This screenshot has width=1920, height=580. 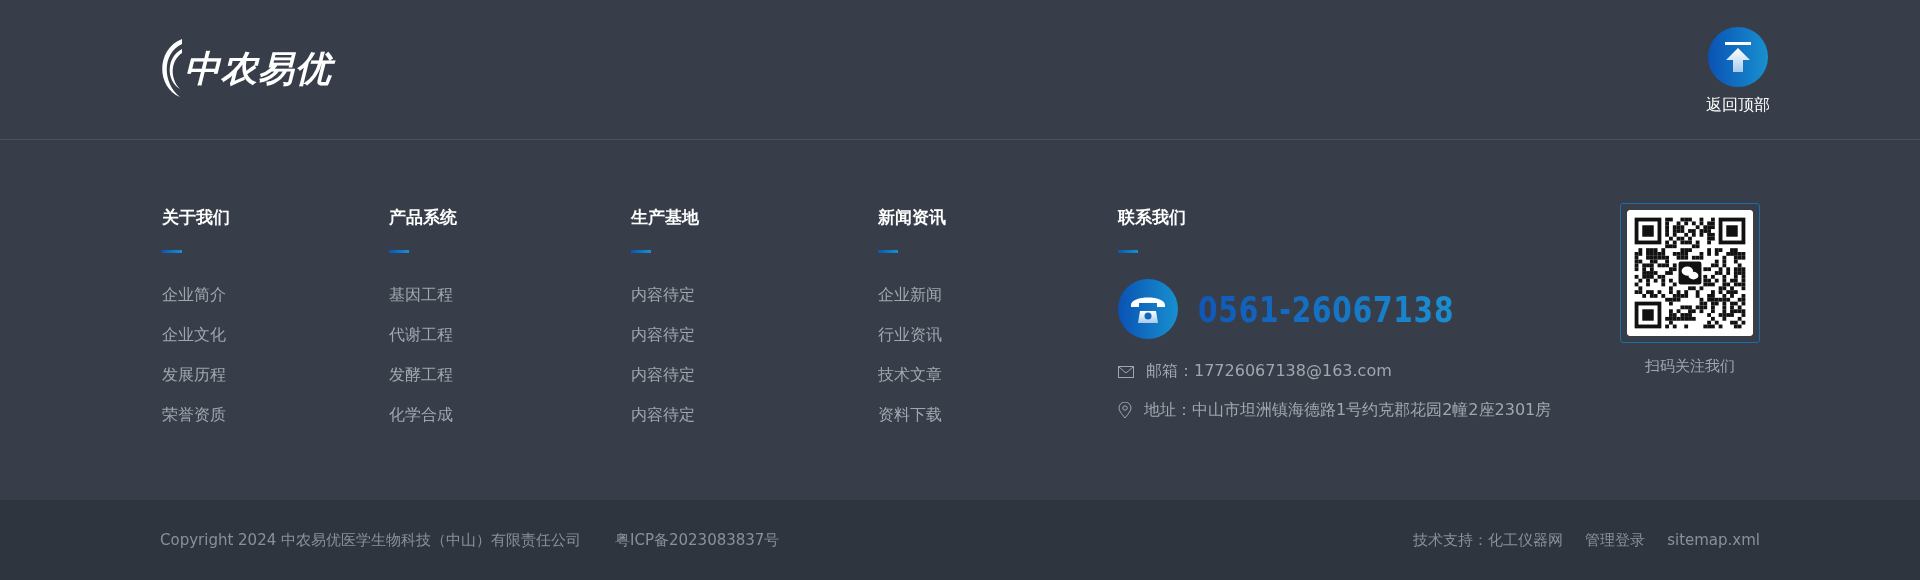 What do you see at coordinates (423, 217) in the screenshot?
I see `column-title: 产品系统` at bounding box center [423, 217].